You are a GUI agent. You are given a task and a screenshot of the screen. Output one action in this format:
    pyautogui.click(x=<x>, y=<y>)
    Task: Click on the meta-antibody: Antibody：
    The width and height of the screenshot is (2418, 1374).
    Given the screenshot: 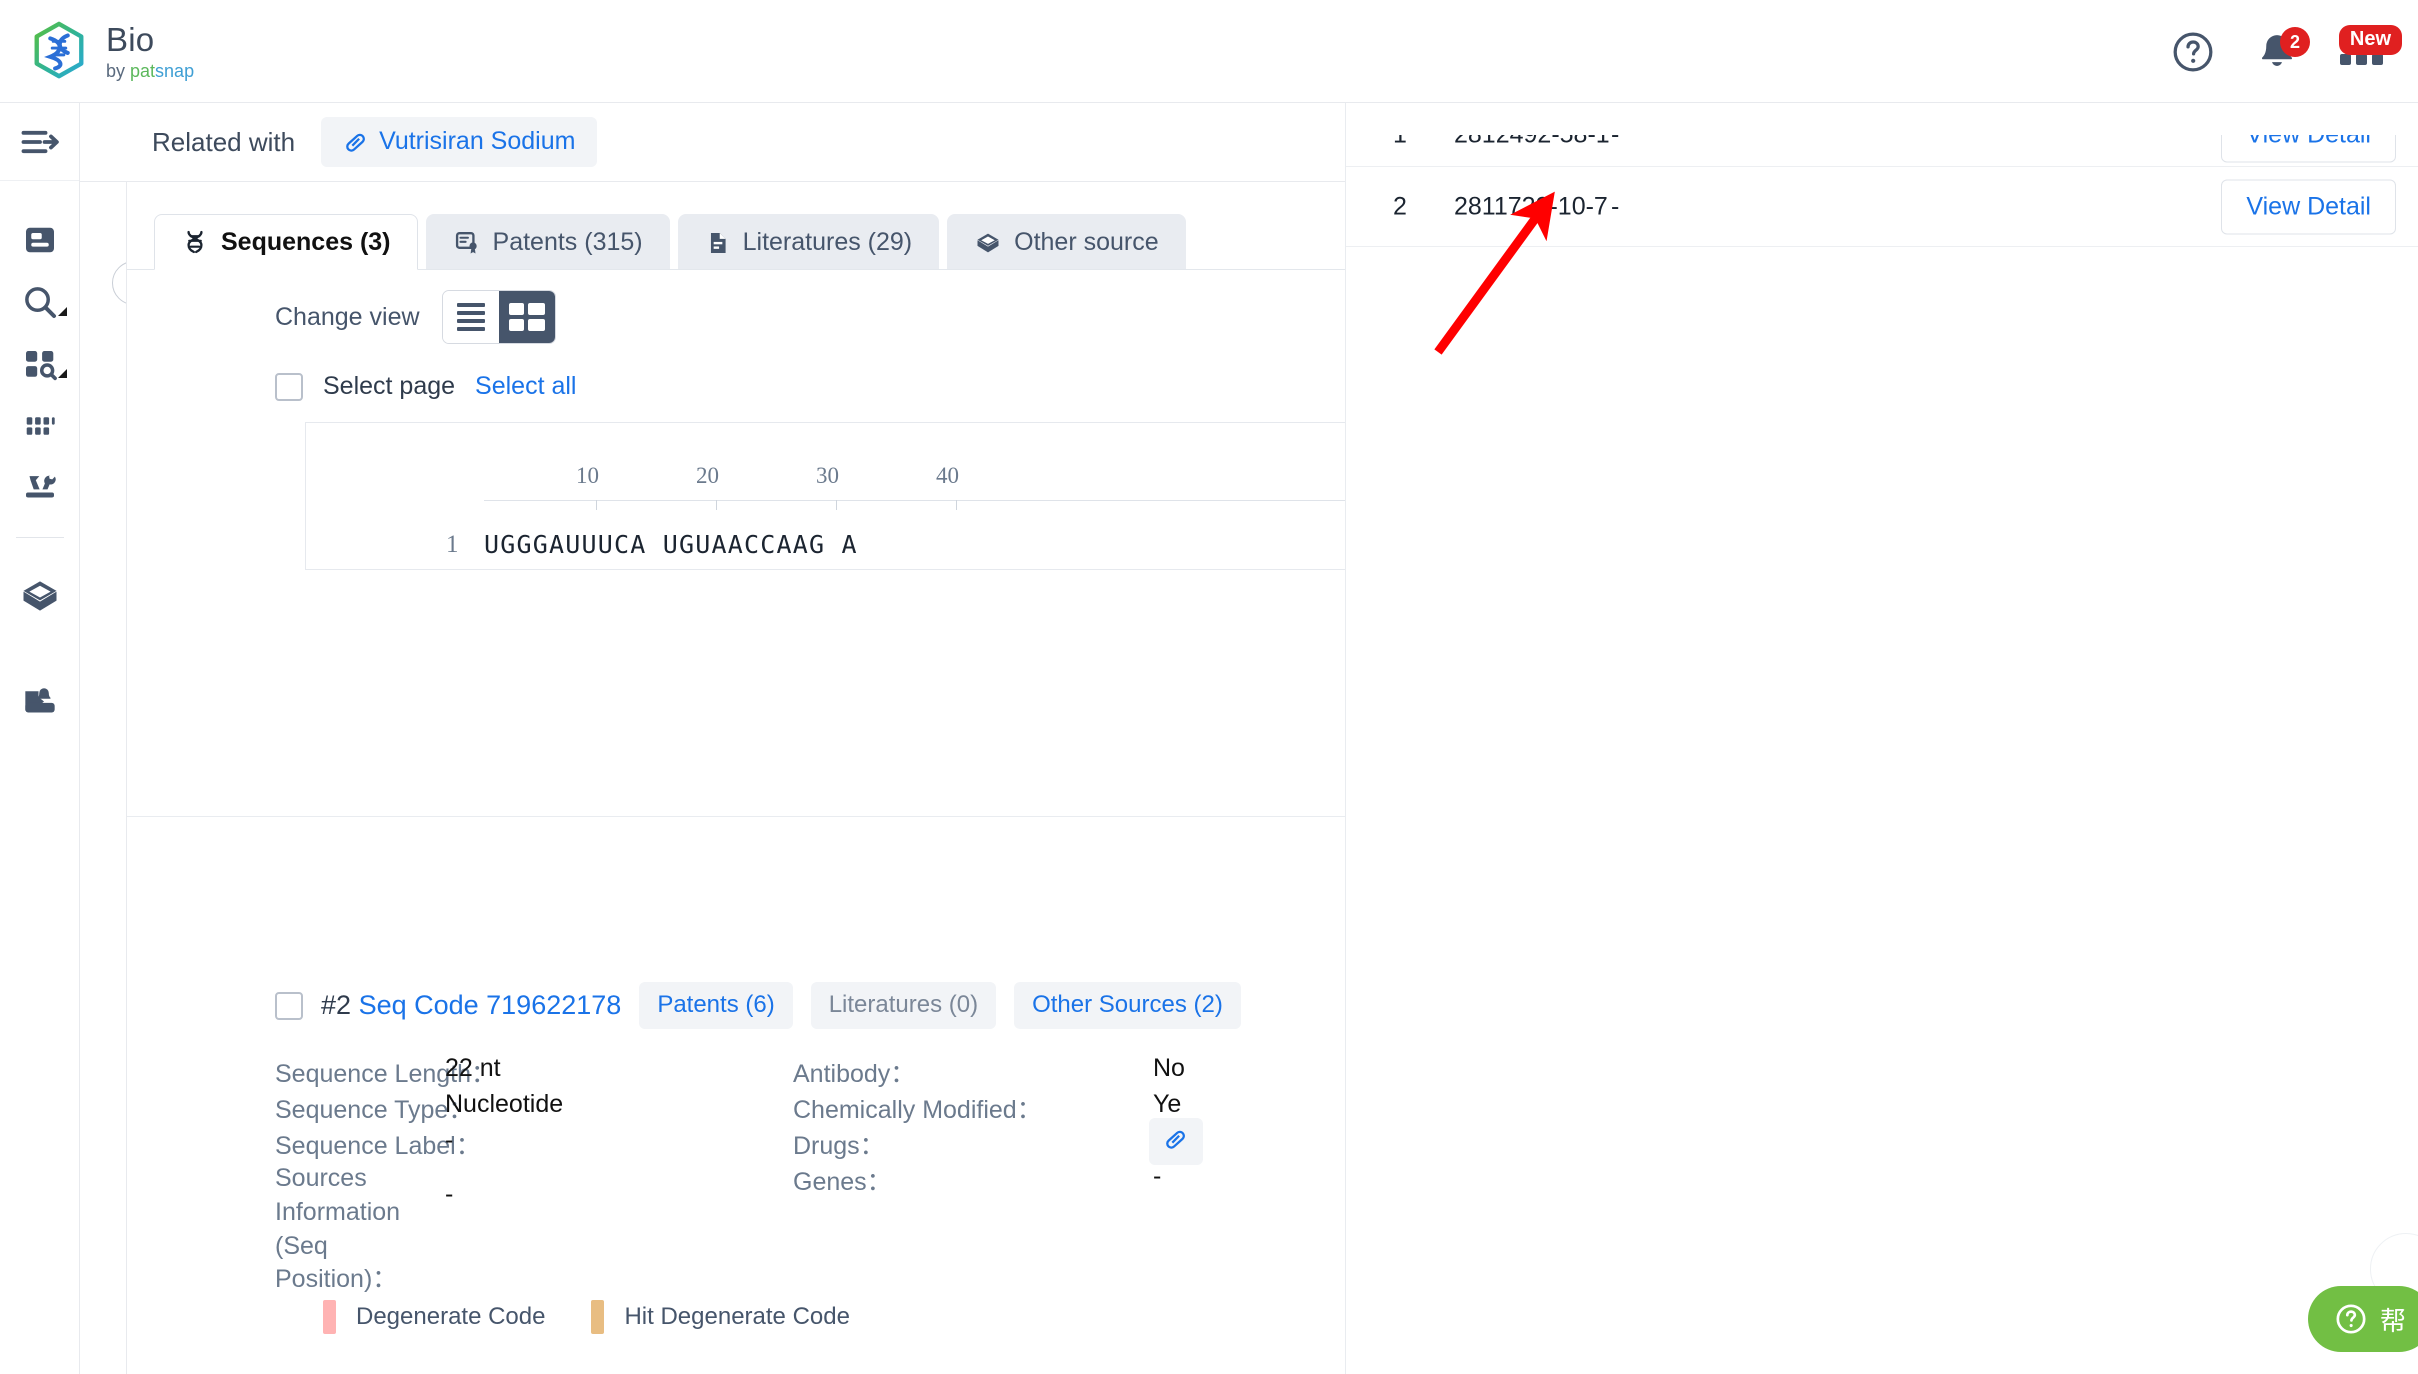 What is the action you would take?
    pyautogui.click(x=854, y=1072)
    